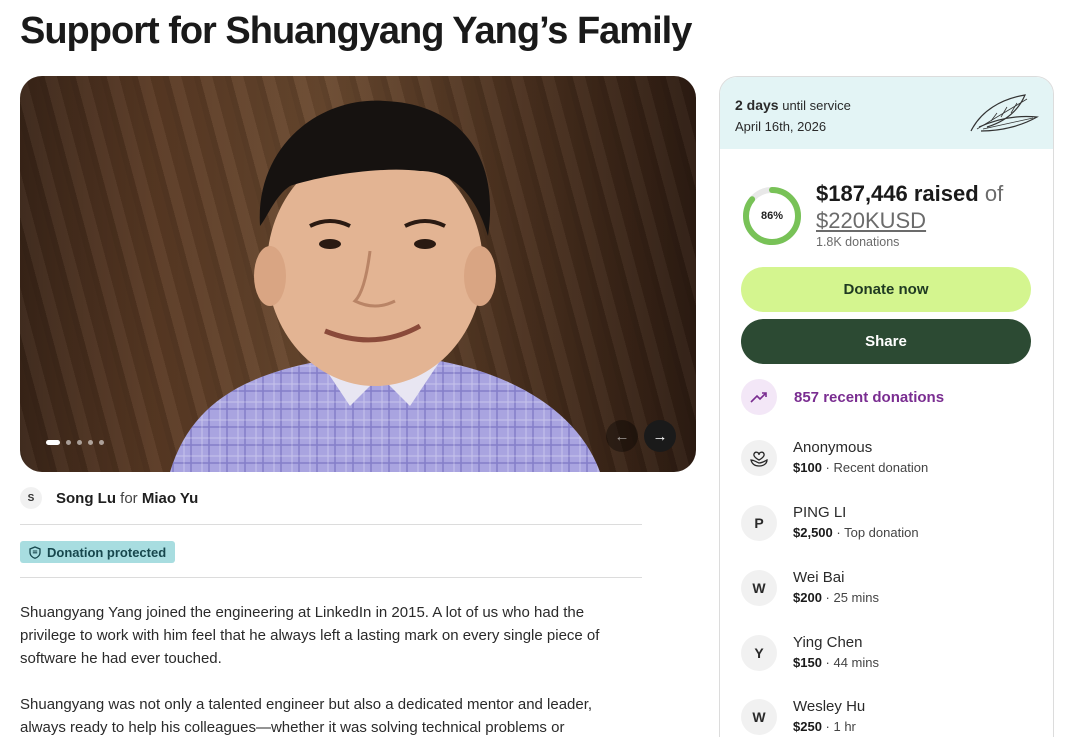  I want to click on donor-row: Y Ying Chen $150 · 44 mins, so click(810, 653).